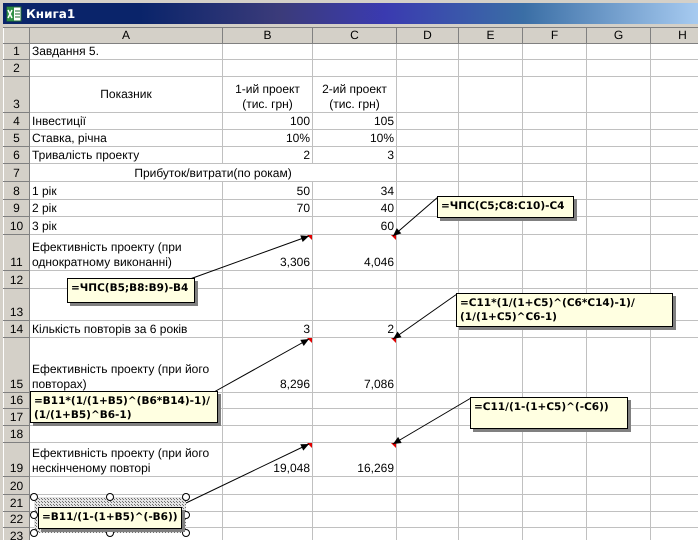 Image resolution: width=698 pixels, height=540 pixels. Describe the element at coordinates (549, 413) in the screenshot. I see `comment-tooltip: =C11/(1-(1+C5)^(-C6))` at that location.